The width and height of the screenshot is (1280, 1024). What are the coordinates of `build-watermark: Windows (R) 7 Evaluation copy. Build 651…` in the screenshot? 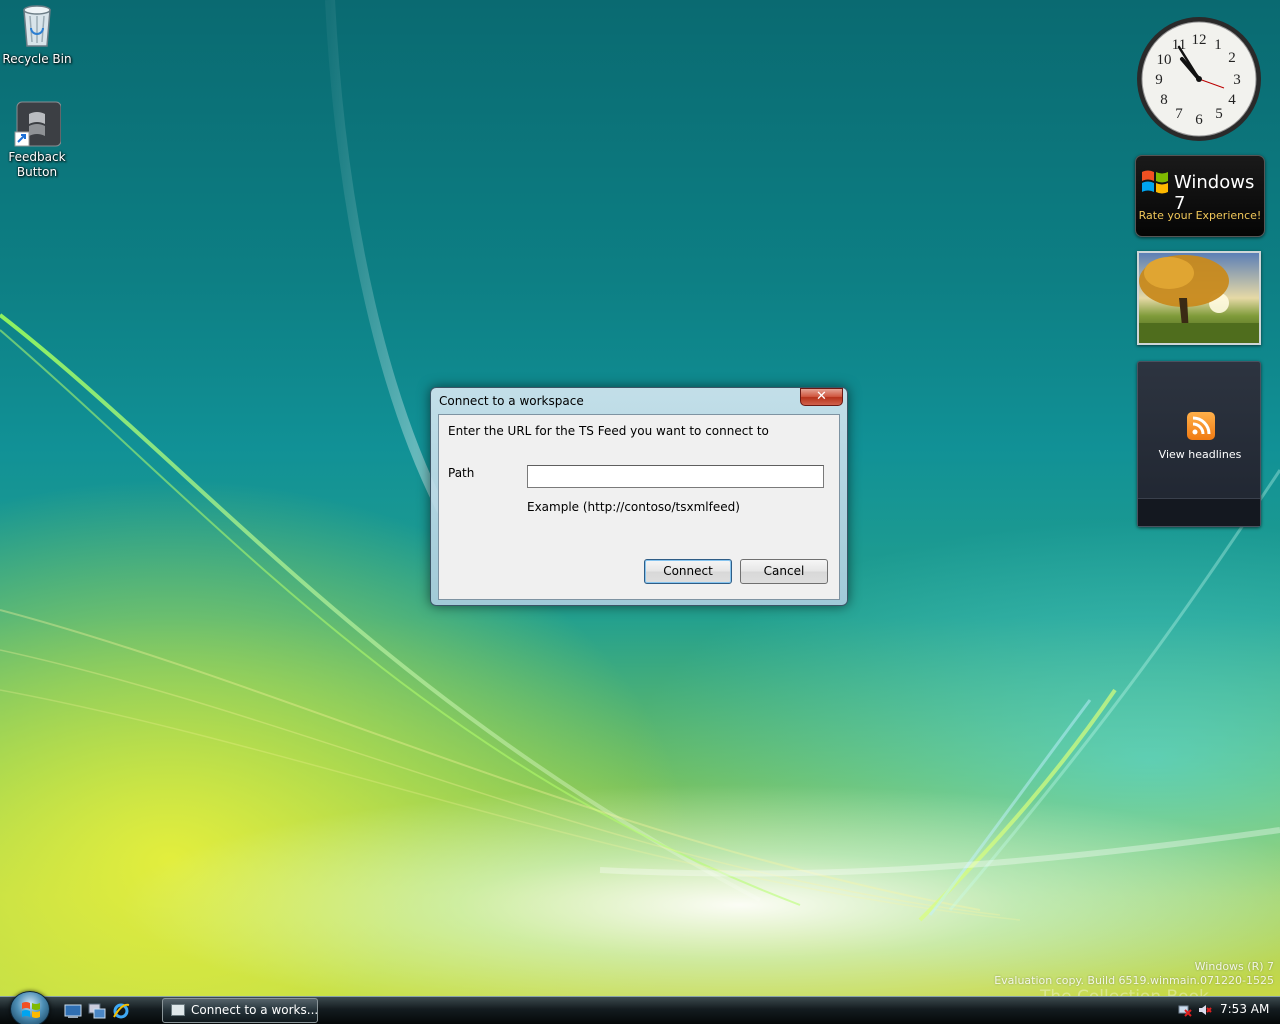 It's located at (1134, 974).